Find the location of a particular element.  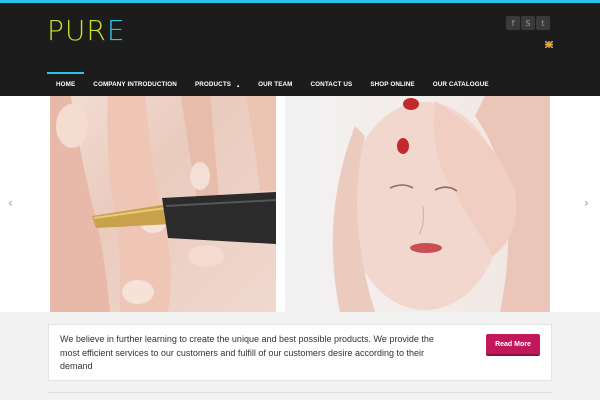

logo-text: PUR is located at coordinates (77, 30).